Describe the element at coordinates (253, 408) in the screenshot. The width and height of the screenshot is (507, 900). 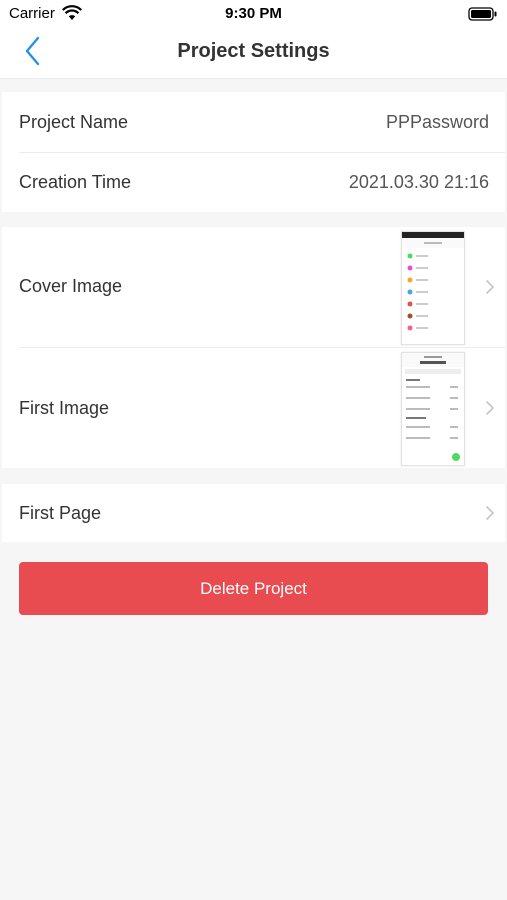
I see `first-image-row: First Image` at that location.